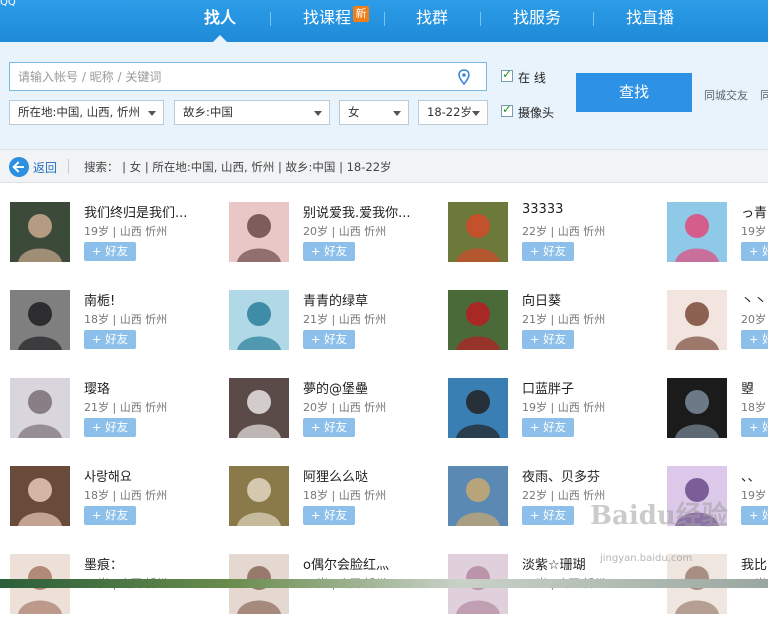 The width and height of the screenshot is (768, 624). Describe the element at coordinates (115, 413) in the screenshot. I see `result-card: 璎珞 21岁 | 山西 忻州 + 好友` at that location.